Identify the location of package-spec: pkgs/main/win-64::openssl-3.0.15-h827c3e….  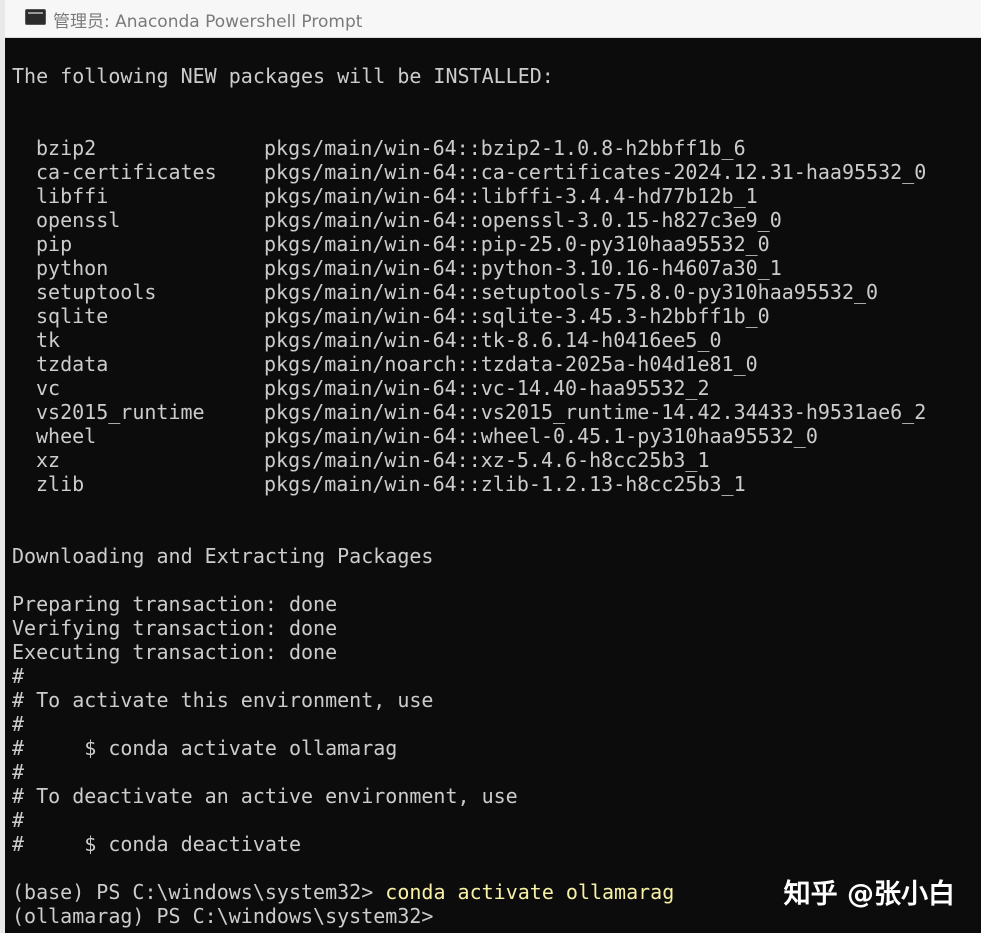
(523, 220).